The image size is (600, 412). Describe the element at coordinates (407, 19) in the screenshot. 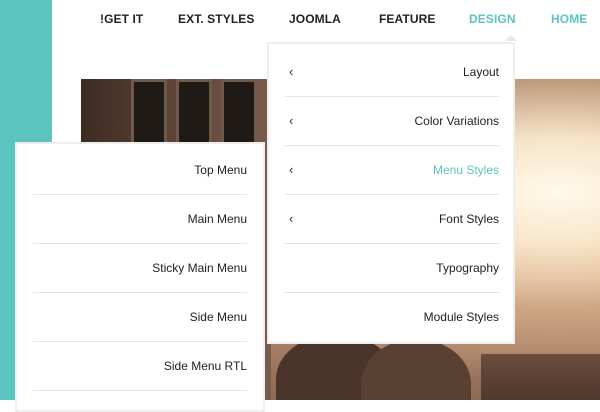

I see `nav-item-feature: FEATURE` at that location.